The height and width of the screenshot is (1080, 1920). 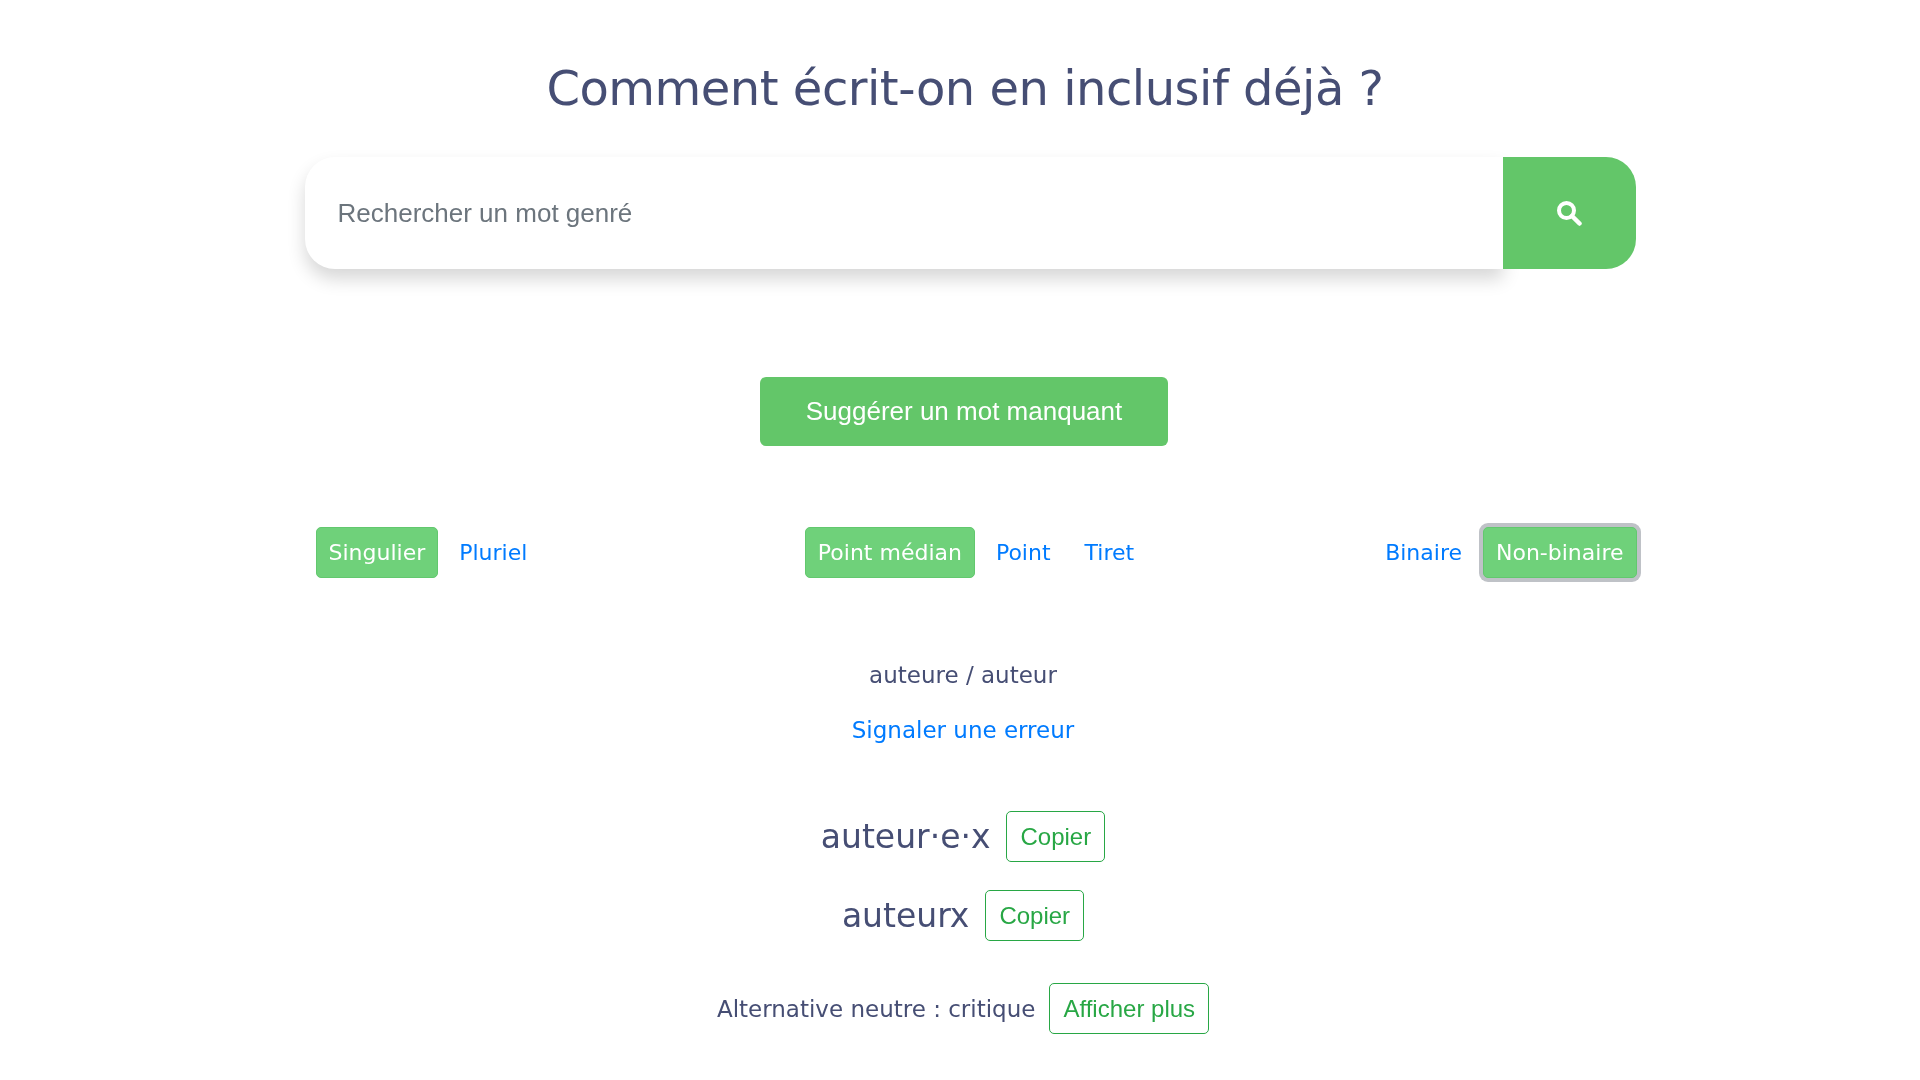 What do you see at coordinates (905, 836) in the screenshot?
I see `inclusive-form-text: auteur·e·x` at bounding box center [905, 836].